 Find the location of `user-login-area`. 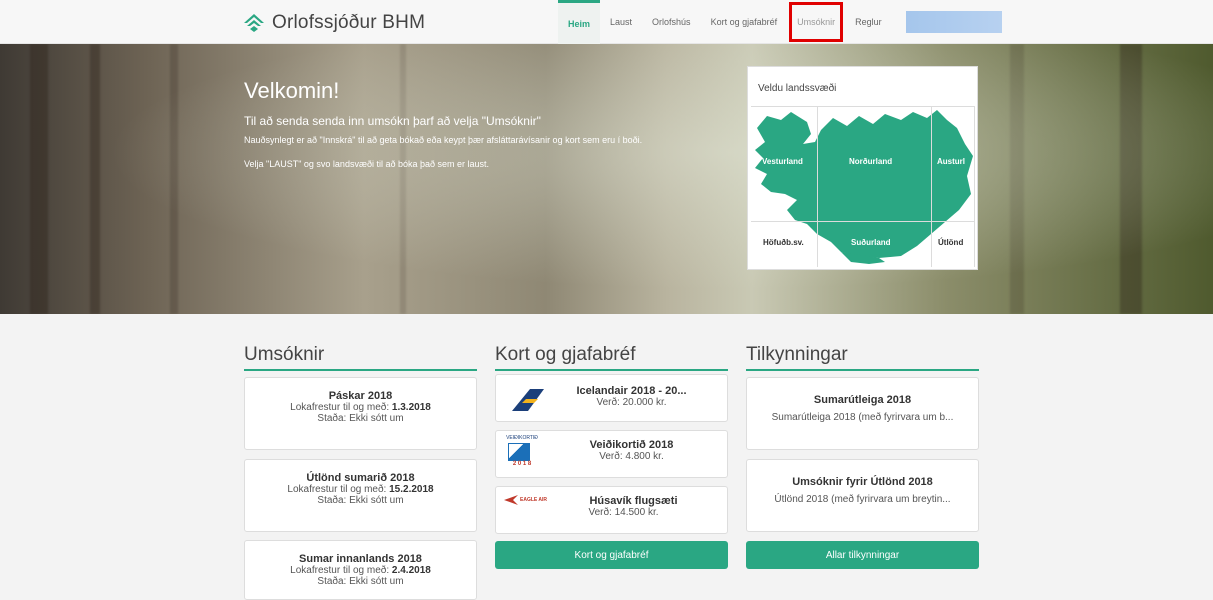

user-login-area is located at coordinates (953, 22).